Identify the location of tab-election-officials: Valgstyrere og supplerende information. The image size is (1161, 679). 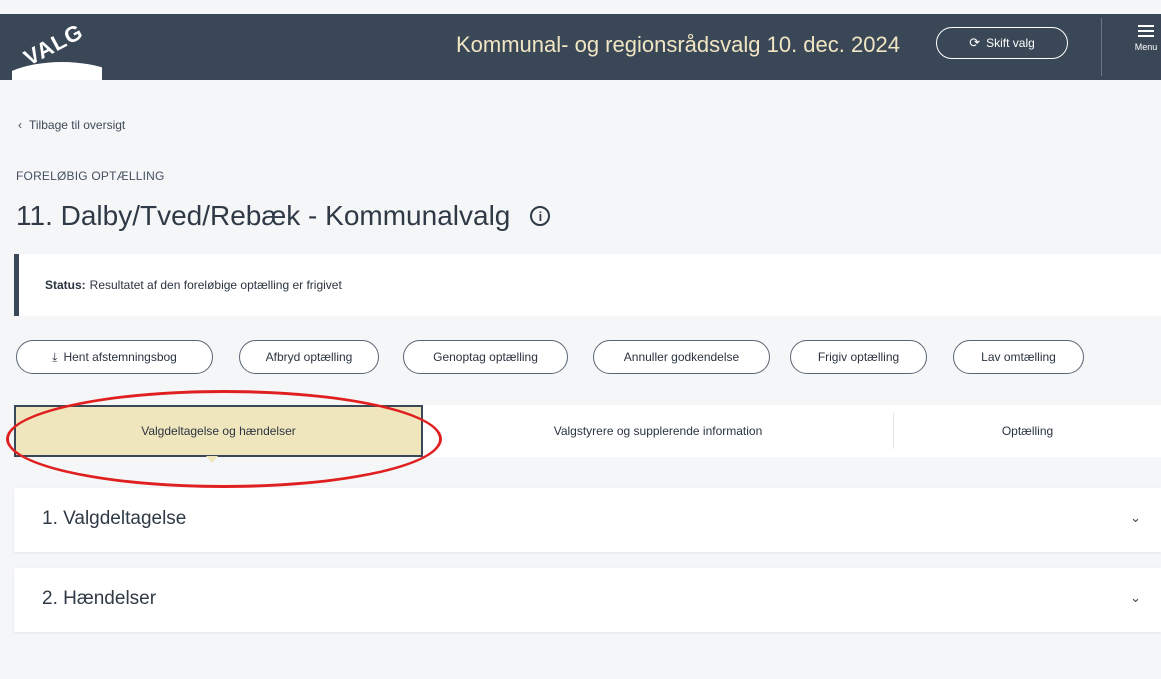
(658, 431).